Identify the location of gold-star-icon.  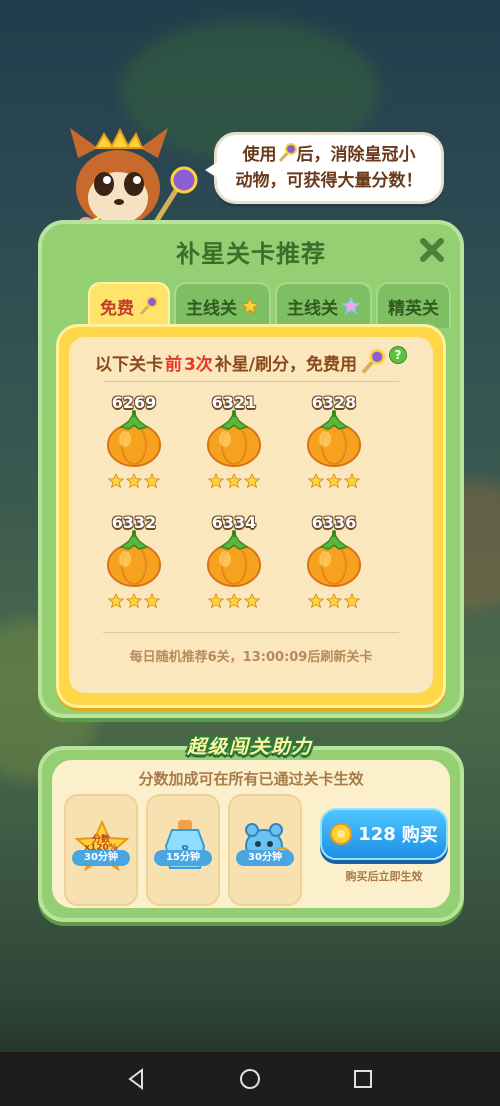
(250, 306).